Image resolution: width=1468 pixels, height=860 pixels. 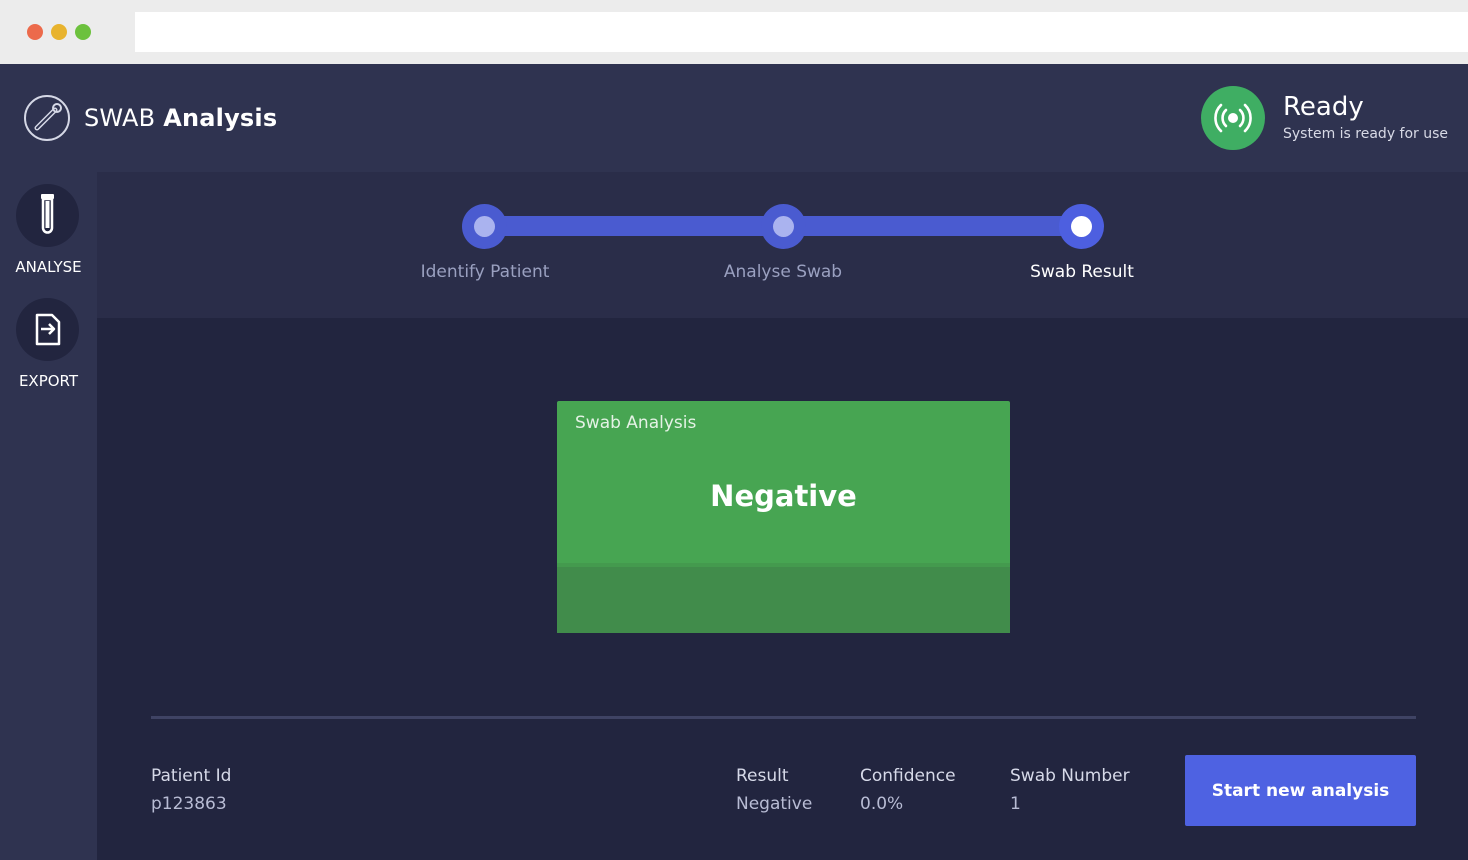 I want to click on test-tube-icon, so click(x=47, y=215).